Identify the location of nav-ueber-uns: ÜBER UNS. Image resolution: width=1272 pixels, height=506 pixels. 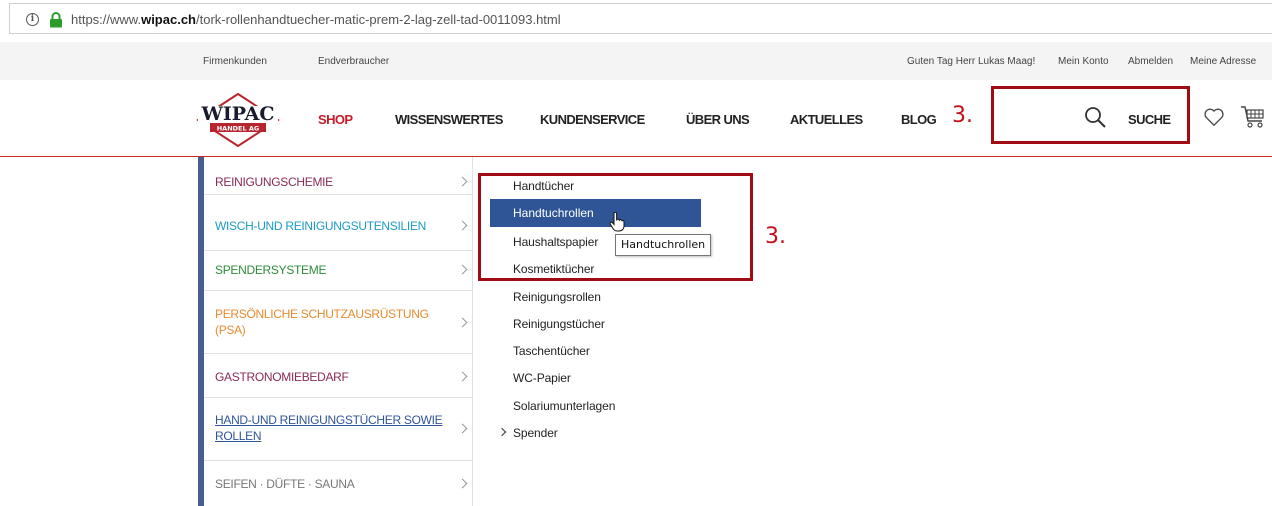
(718, 119).